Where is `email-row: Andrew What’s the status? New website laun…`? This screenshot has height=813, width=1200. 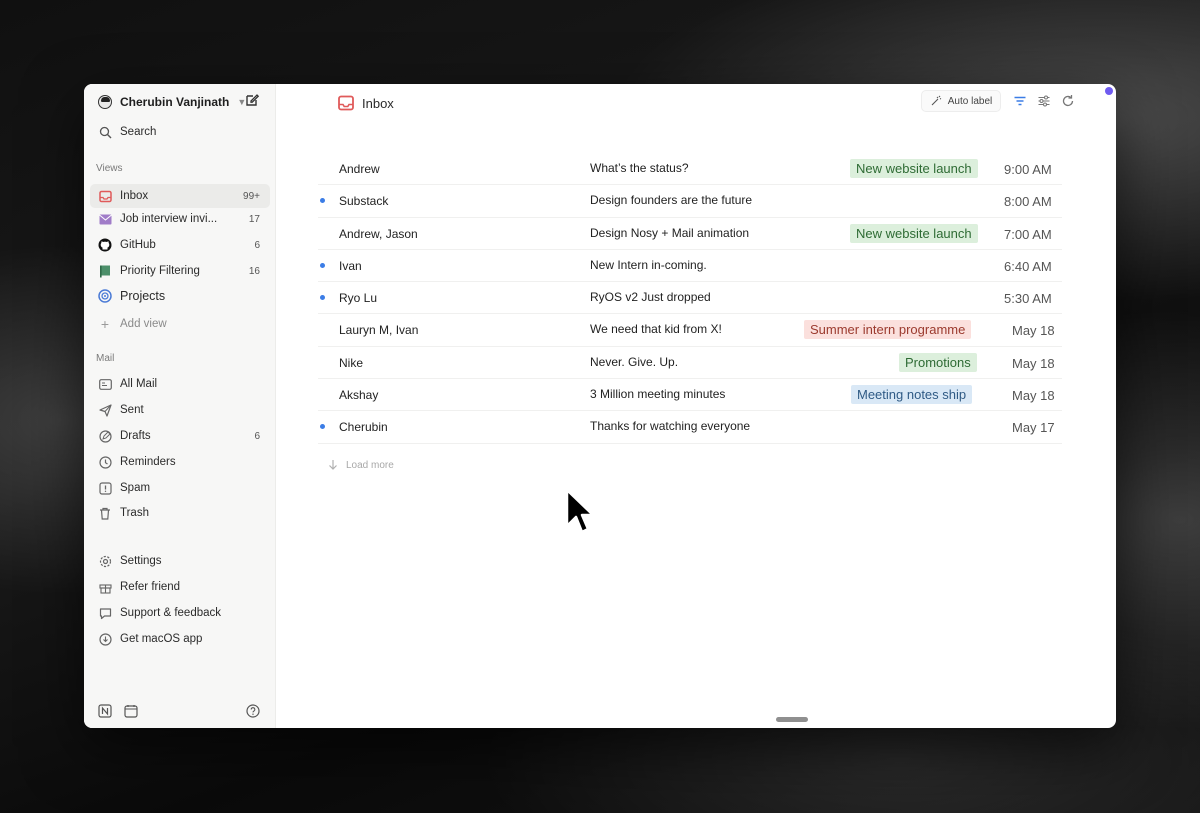
email-row: Andrew What’s the status? New website laun… is located at coordinates (690, 169).